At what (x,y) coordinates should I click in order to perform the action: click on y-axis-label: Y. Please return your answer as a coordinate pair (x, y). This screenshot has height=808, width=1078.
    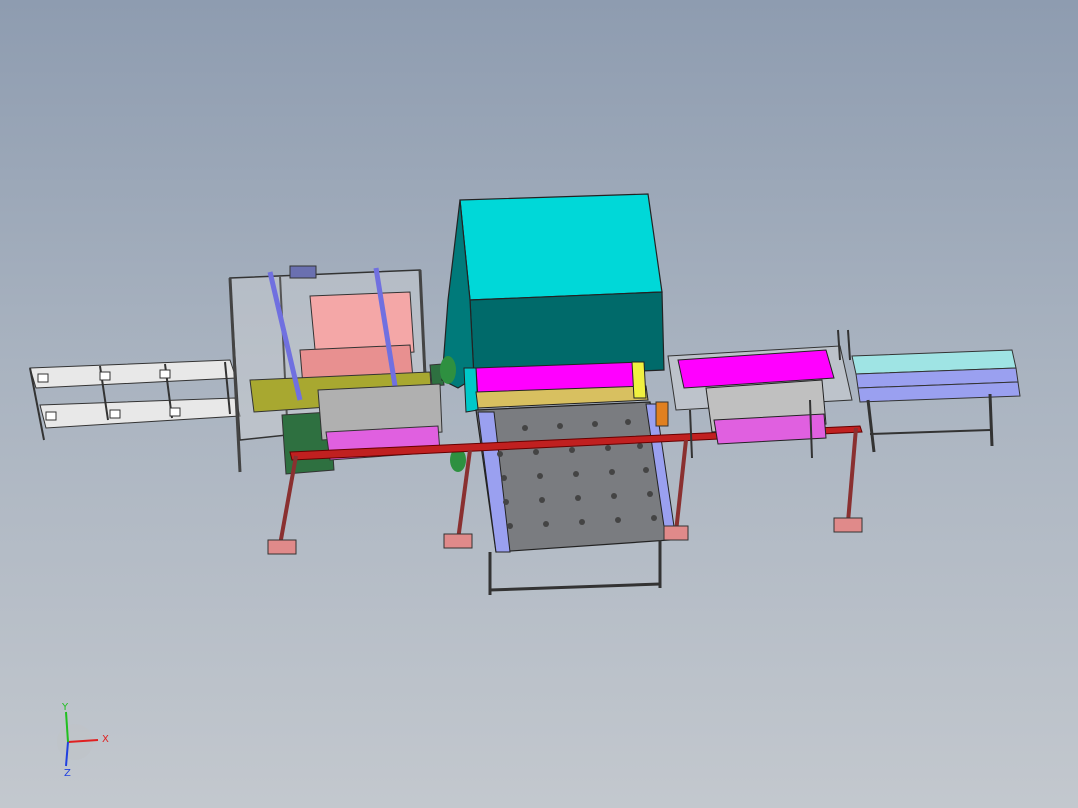
    Looking at the image, I should click on (65, 707).